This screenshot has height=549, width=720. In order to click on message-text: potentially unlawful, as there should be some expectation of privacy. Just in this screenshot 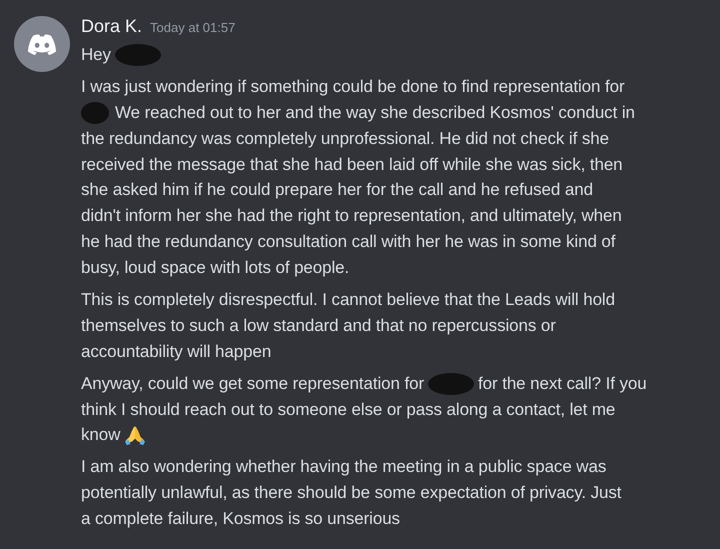, I will do `click(351, 493)`.